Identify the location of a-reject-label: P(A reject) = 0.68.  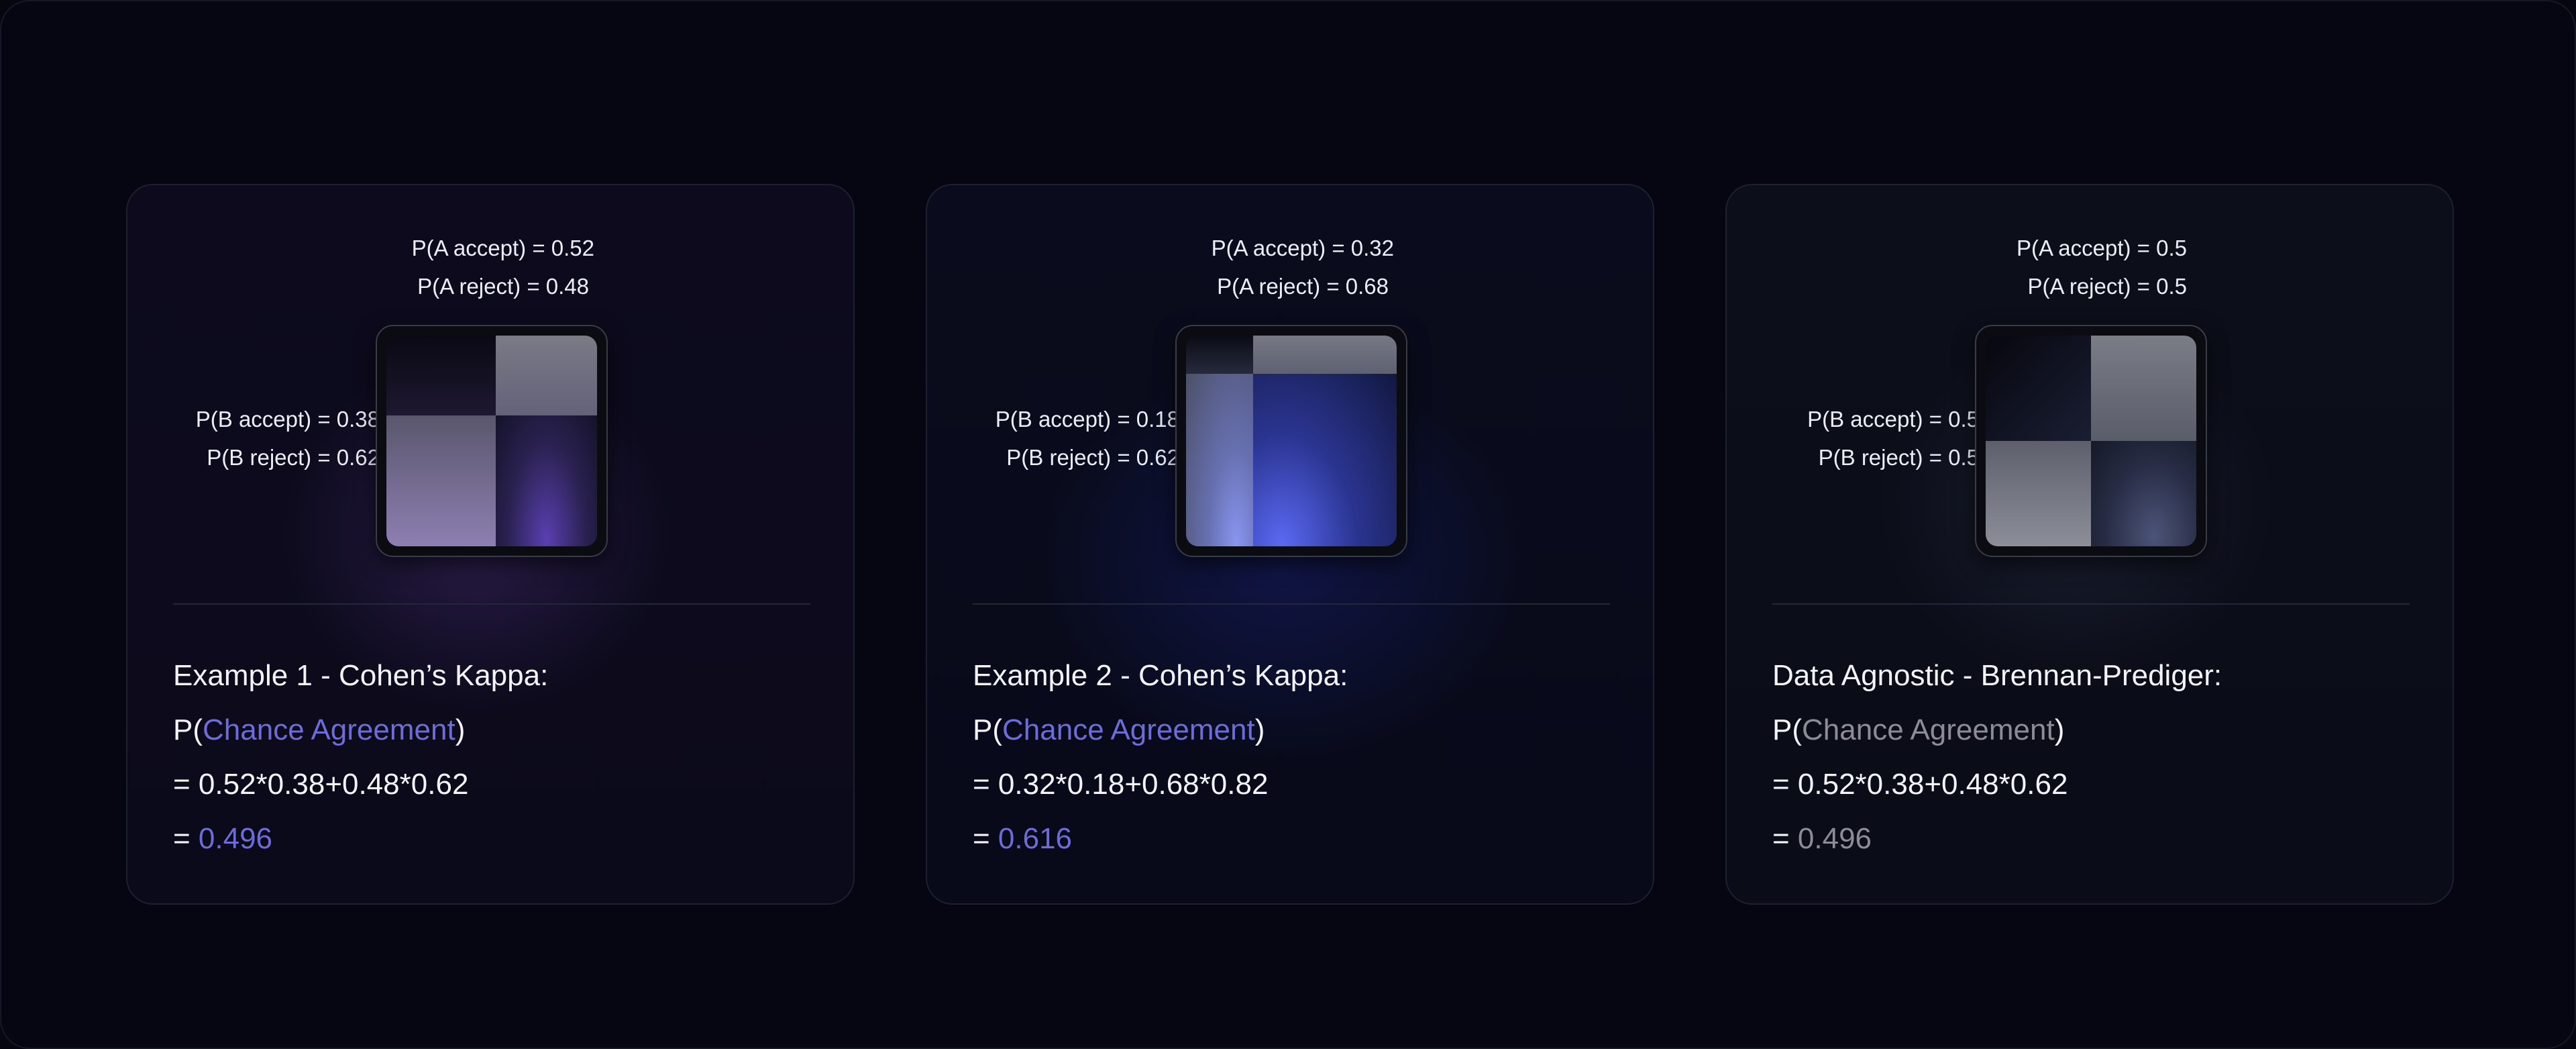
(1303, 286).